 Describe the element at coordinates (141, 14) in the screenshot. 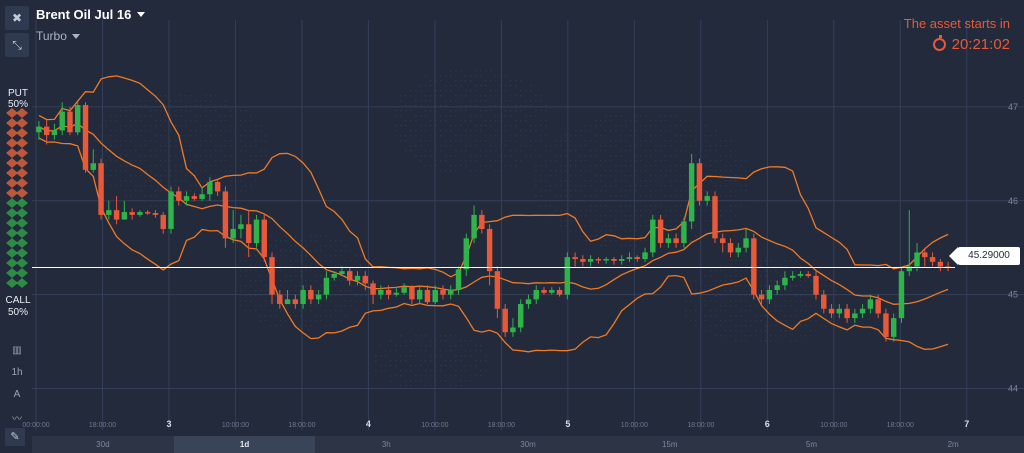

I see `chevron-down-icon` at that location.